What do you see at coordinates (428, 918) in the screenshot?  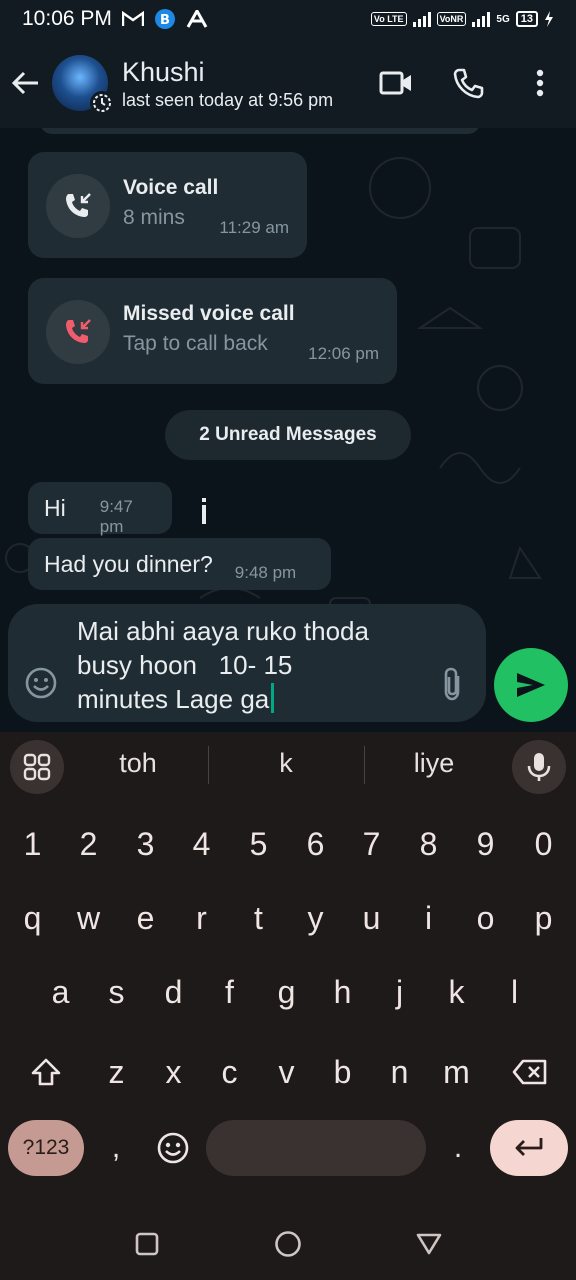 I see `key: i` at bounding box center [428, 918].